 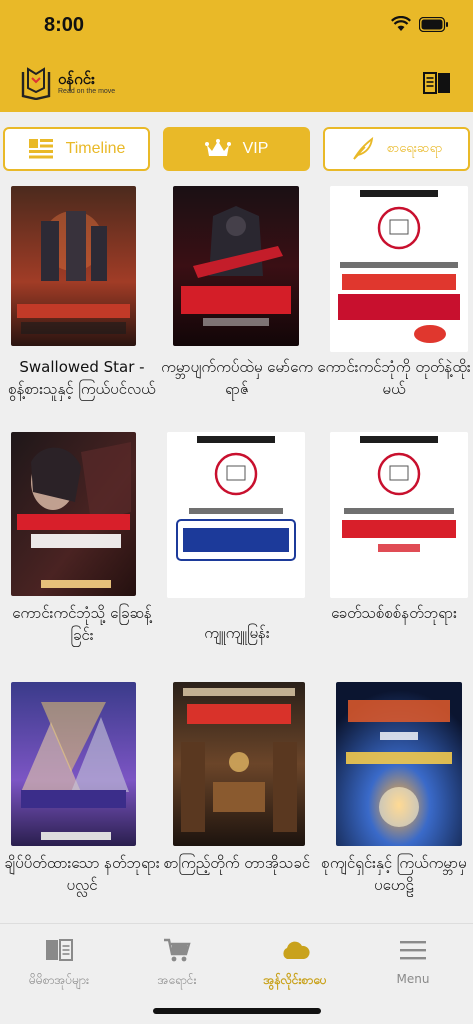 I want to click on book-card: စာကြည့်တိုက် တာအိုသခင်, so click(x=237, y=804).